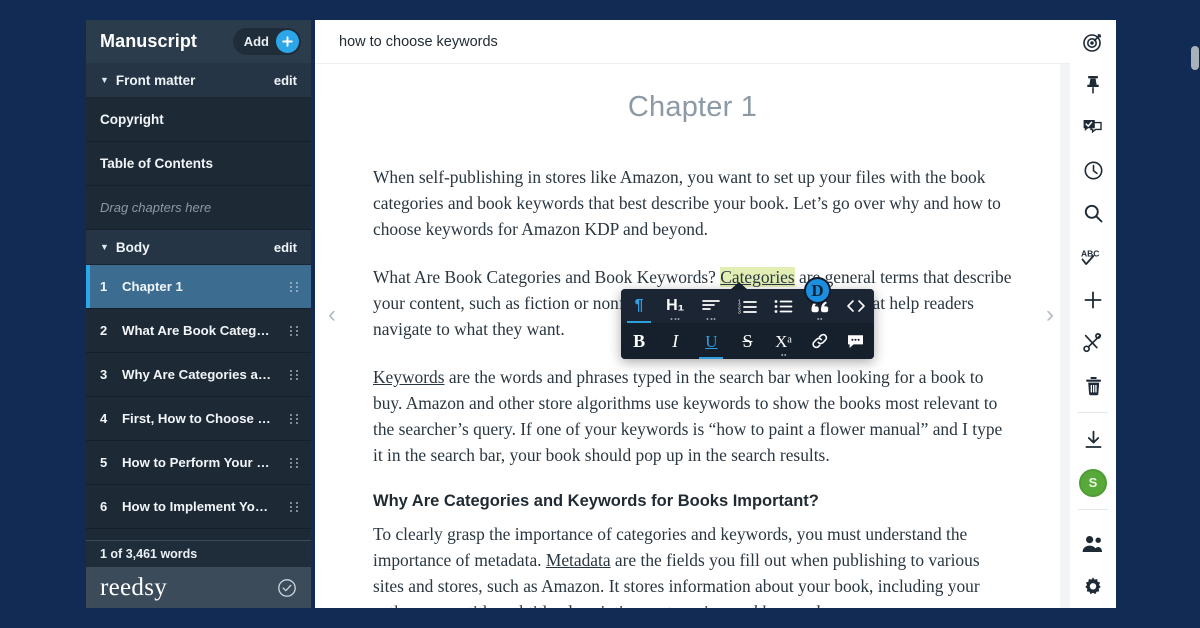 This screenshot has width=1200, height=628. I want to click on chapter-label: Chapter 1, so click(152, 286).